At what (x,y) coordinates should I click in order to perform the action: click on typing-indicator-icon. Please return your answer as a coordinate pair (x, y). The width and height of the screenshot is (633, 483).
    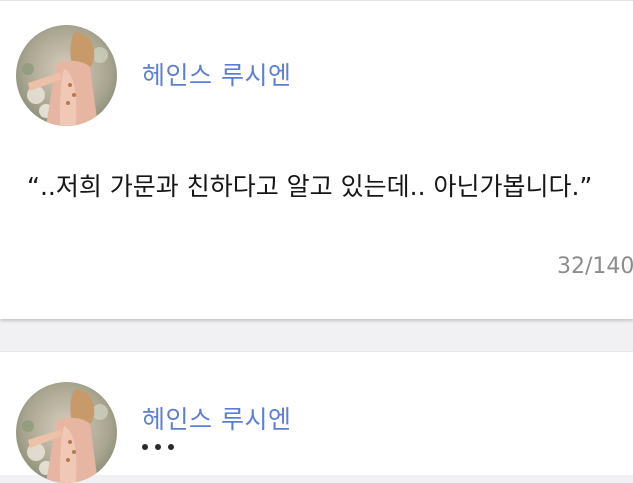
    Looking at the image, I should click on (158, 447).